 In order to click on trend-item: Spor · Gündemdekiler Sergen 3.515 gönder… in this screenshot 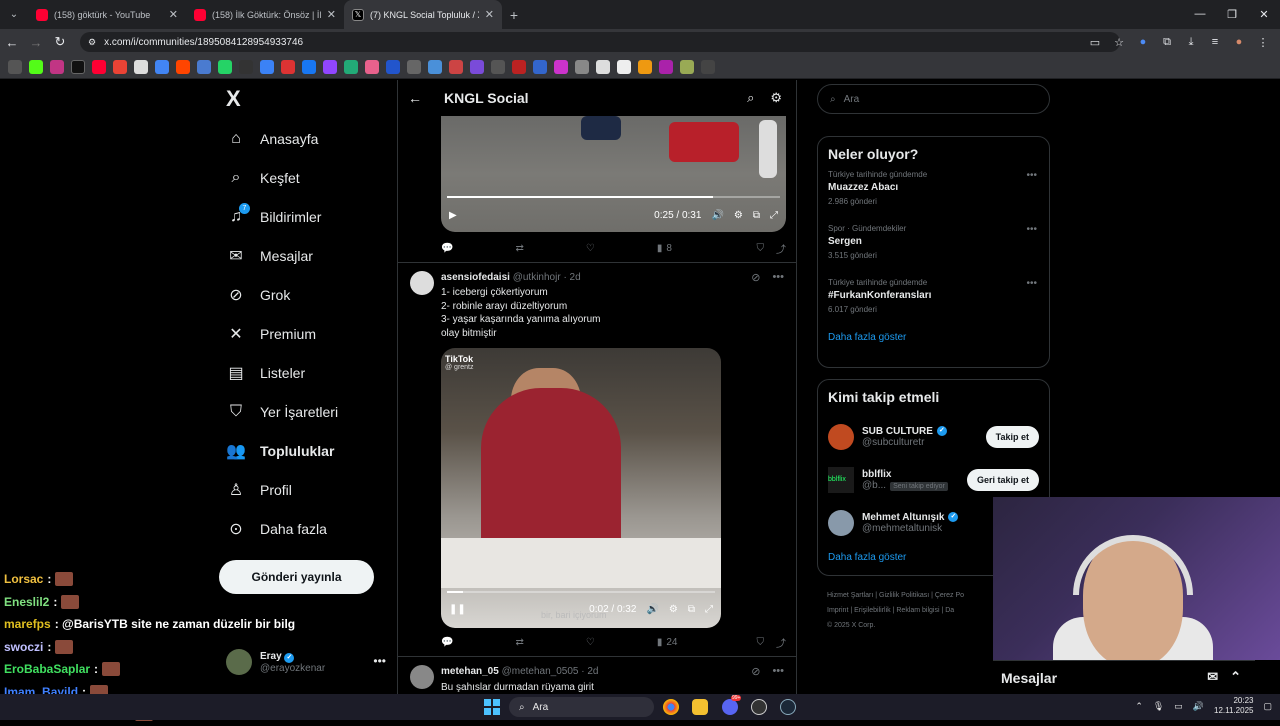, I will do `click(933, 243)`.